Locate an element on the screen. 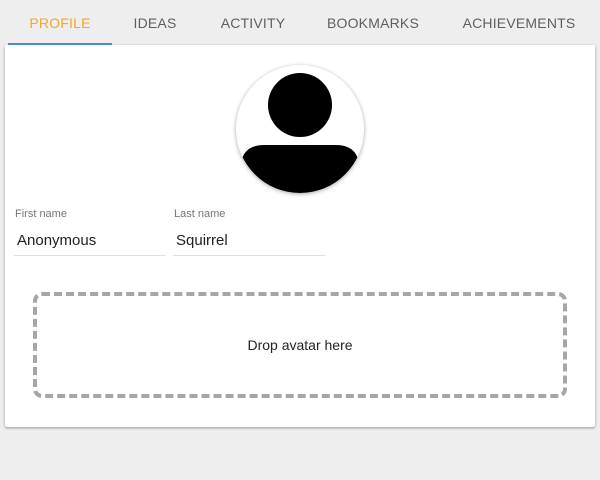 This screenshot has height=480, width=600. dropzone-label: Drop avatar here is located at coordinates (300, 345).